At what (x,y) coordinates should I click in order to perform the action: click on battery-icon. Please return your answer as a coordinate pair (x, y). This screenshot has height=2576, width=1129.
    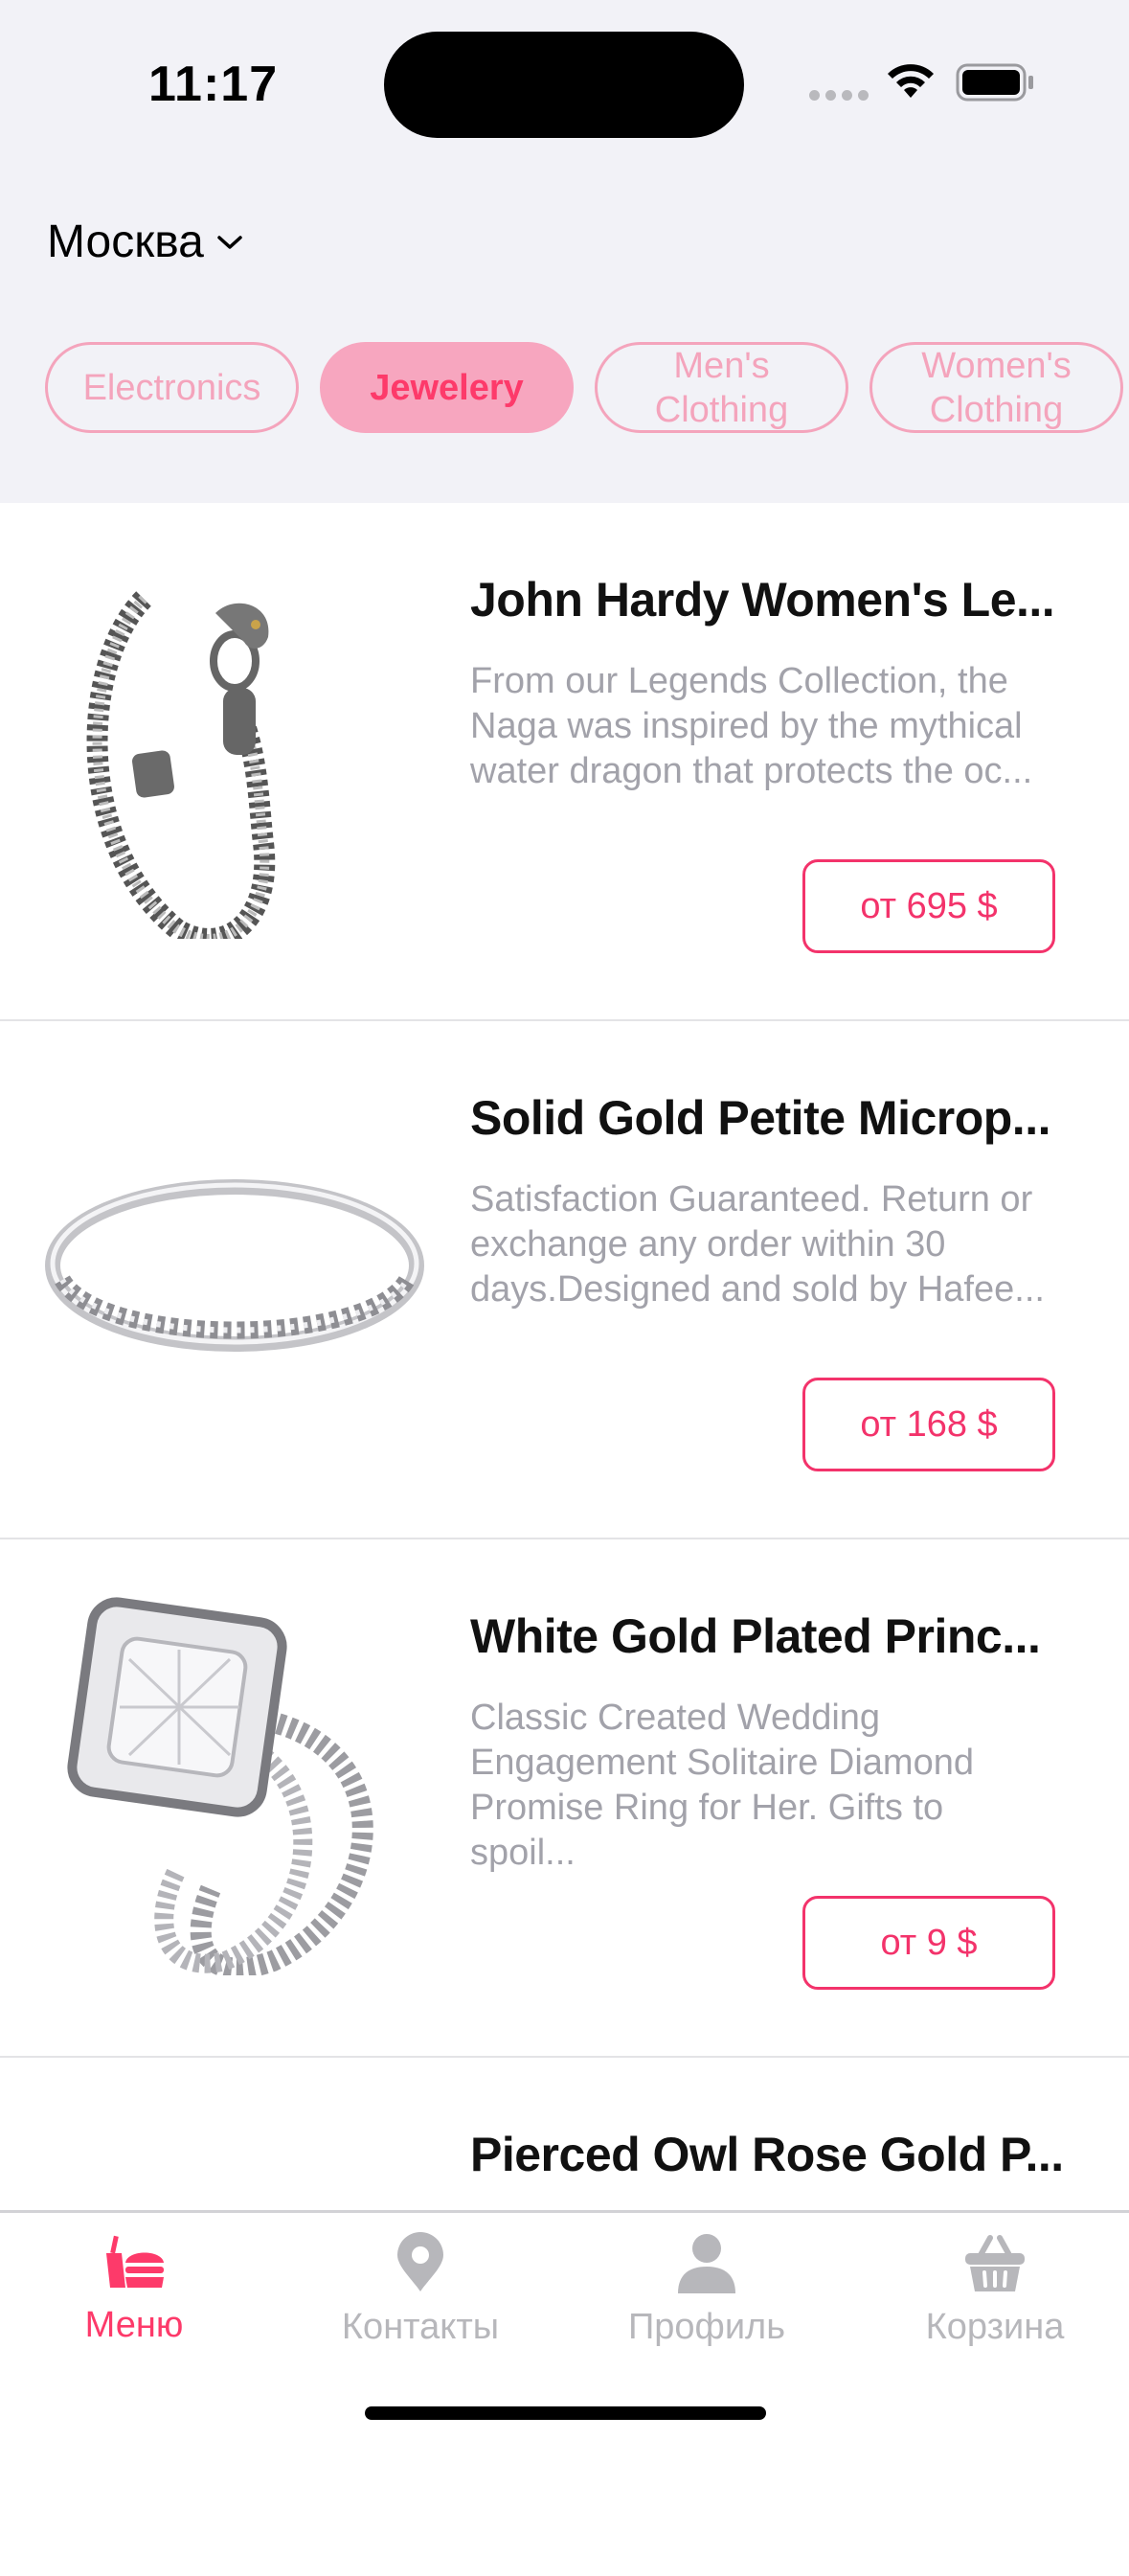
    Looking at the image, I should click on (995, 82).